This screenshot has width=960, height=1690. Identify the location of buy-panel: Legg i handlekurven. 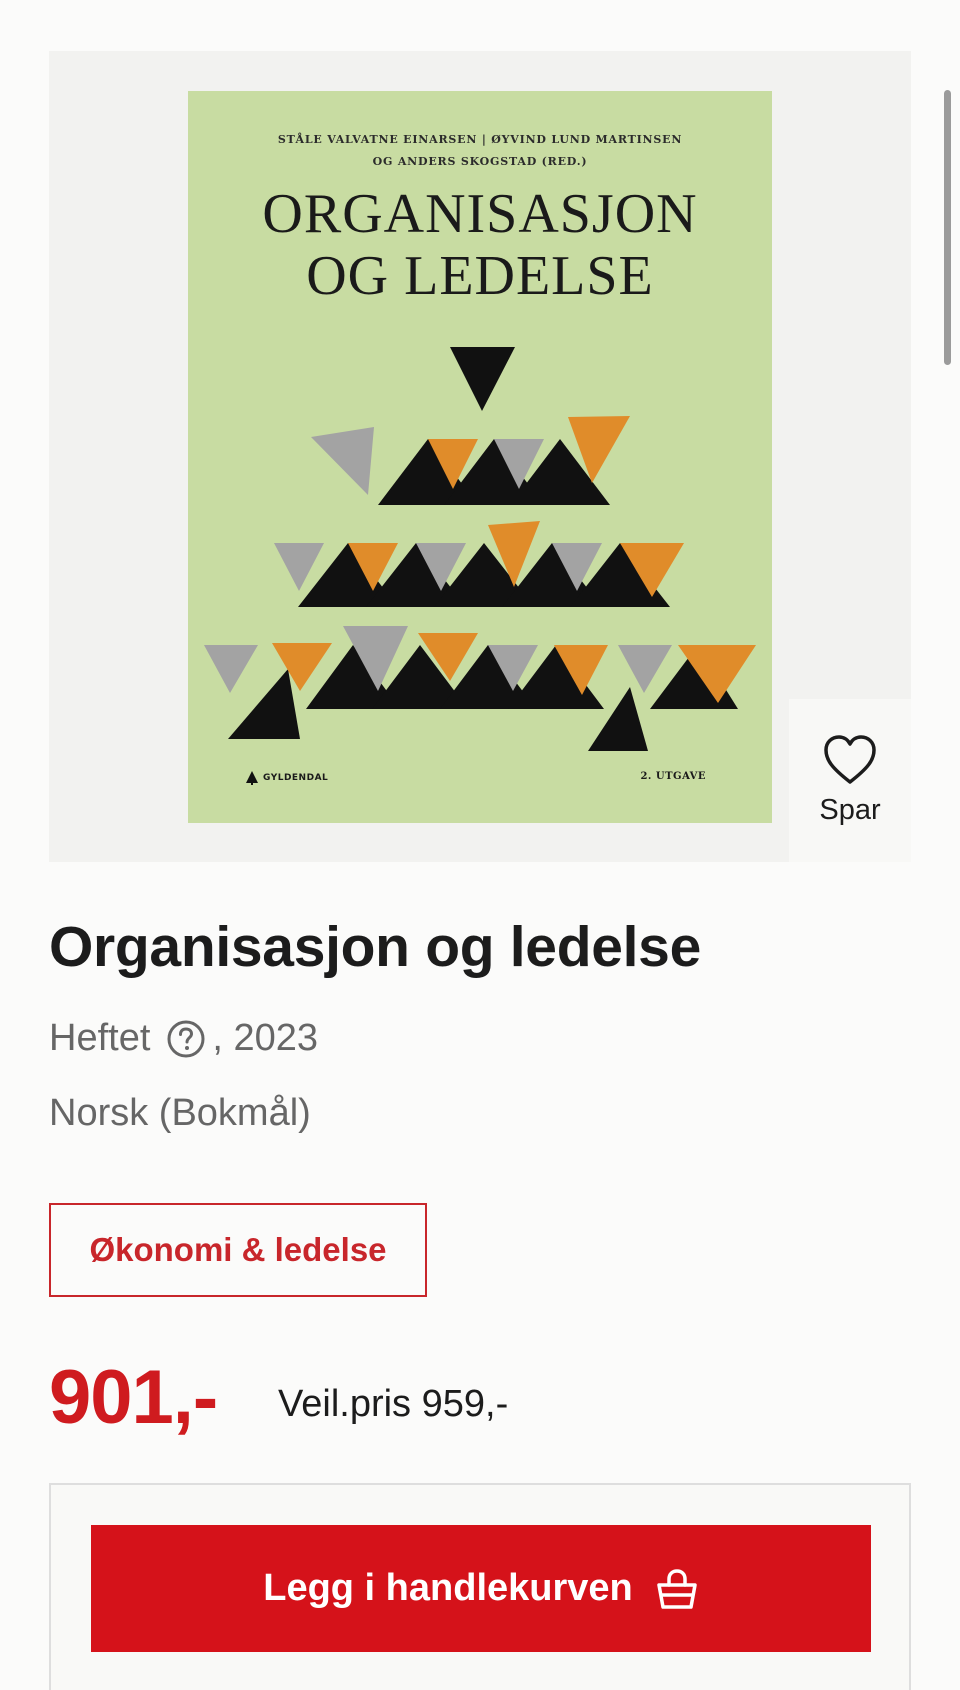
(480, 1586).